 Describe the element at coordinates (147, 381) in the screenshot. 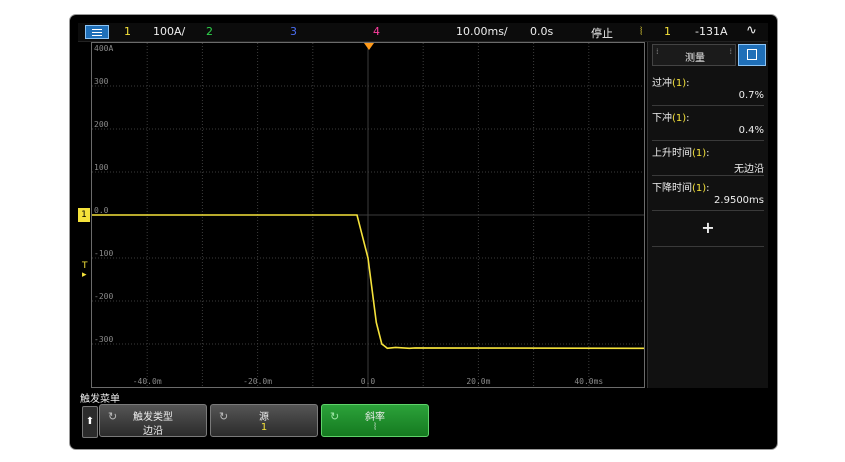

I see `x-axis-tick-label: -40.0m` at that location.